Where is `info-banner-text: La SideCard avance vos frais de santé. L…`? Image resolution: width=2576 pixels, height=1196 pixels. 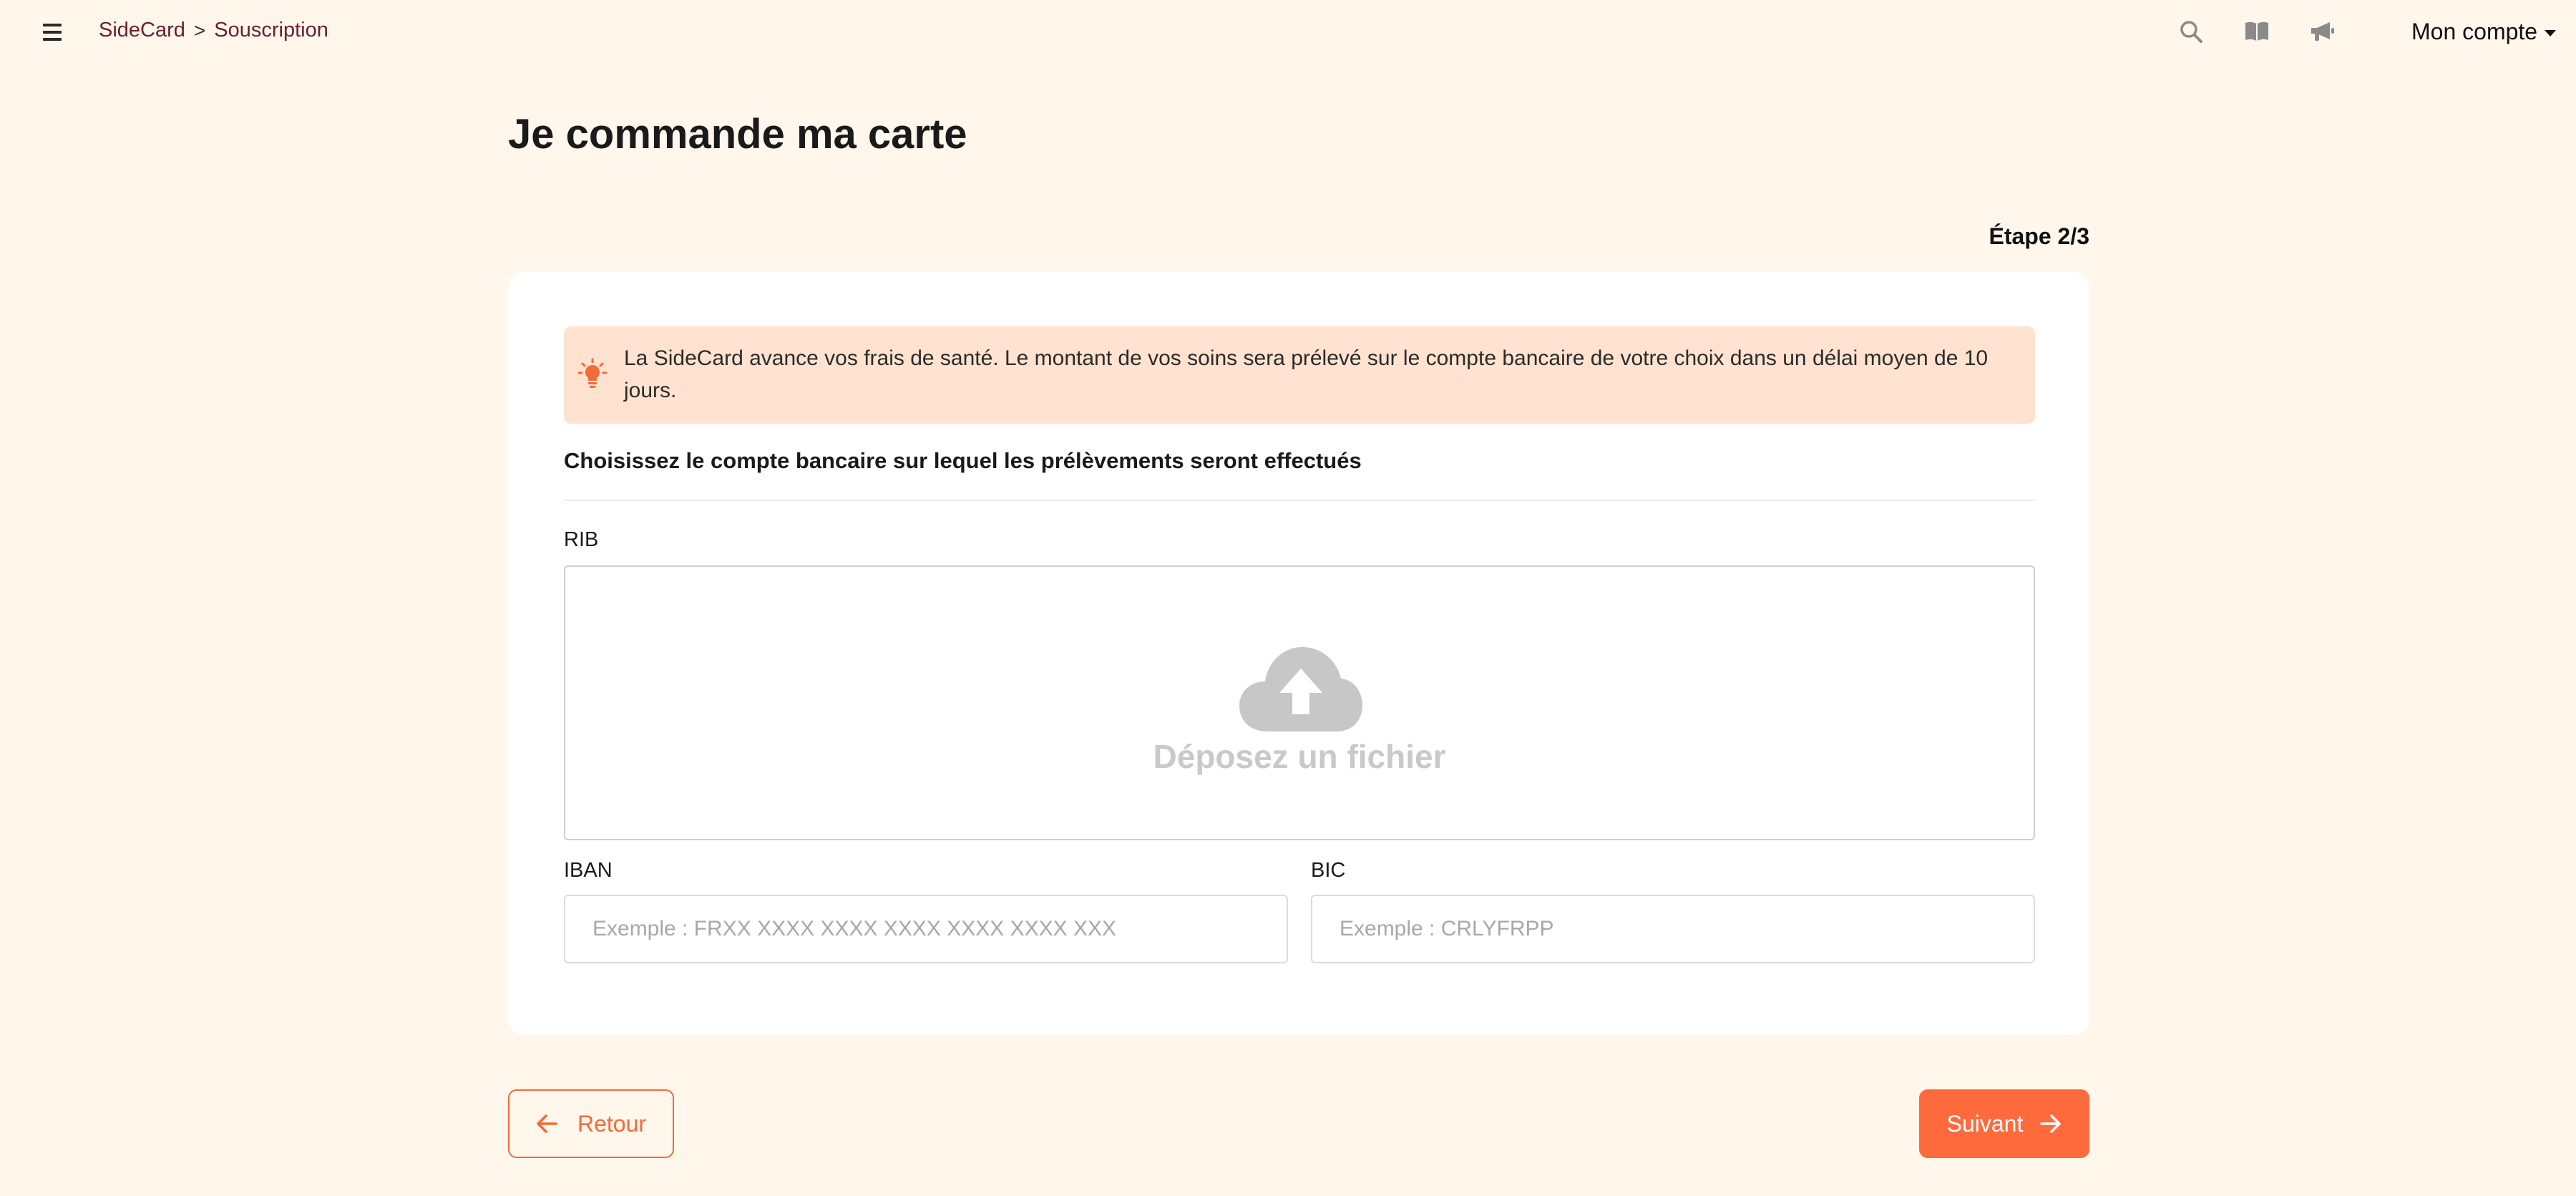 info-banner-text: La SideCard avance vos frais de santé. L… is located at coordinates (1306, 374).